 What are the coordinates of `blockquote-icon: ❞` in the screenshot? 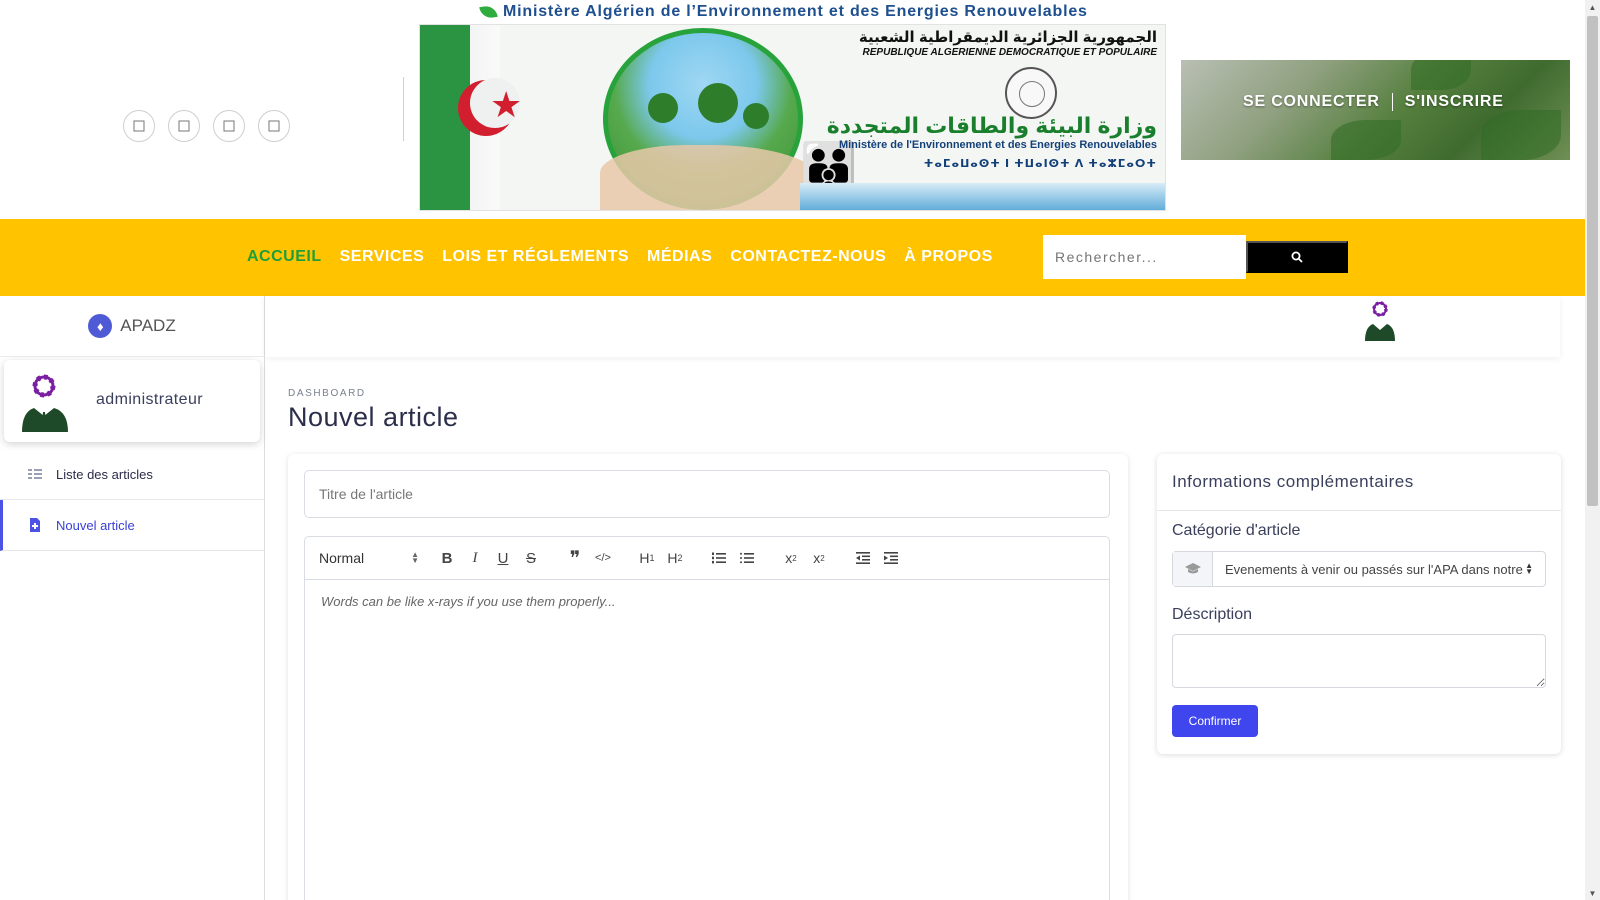 It's located at (575, 558).